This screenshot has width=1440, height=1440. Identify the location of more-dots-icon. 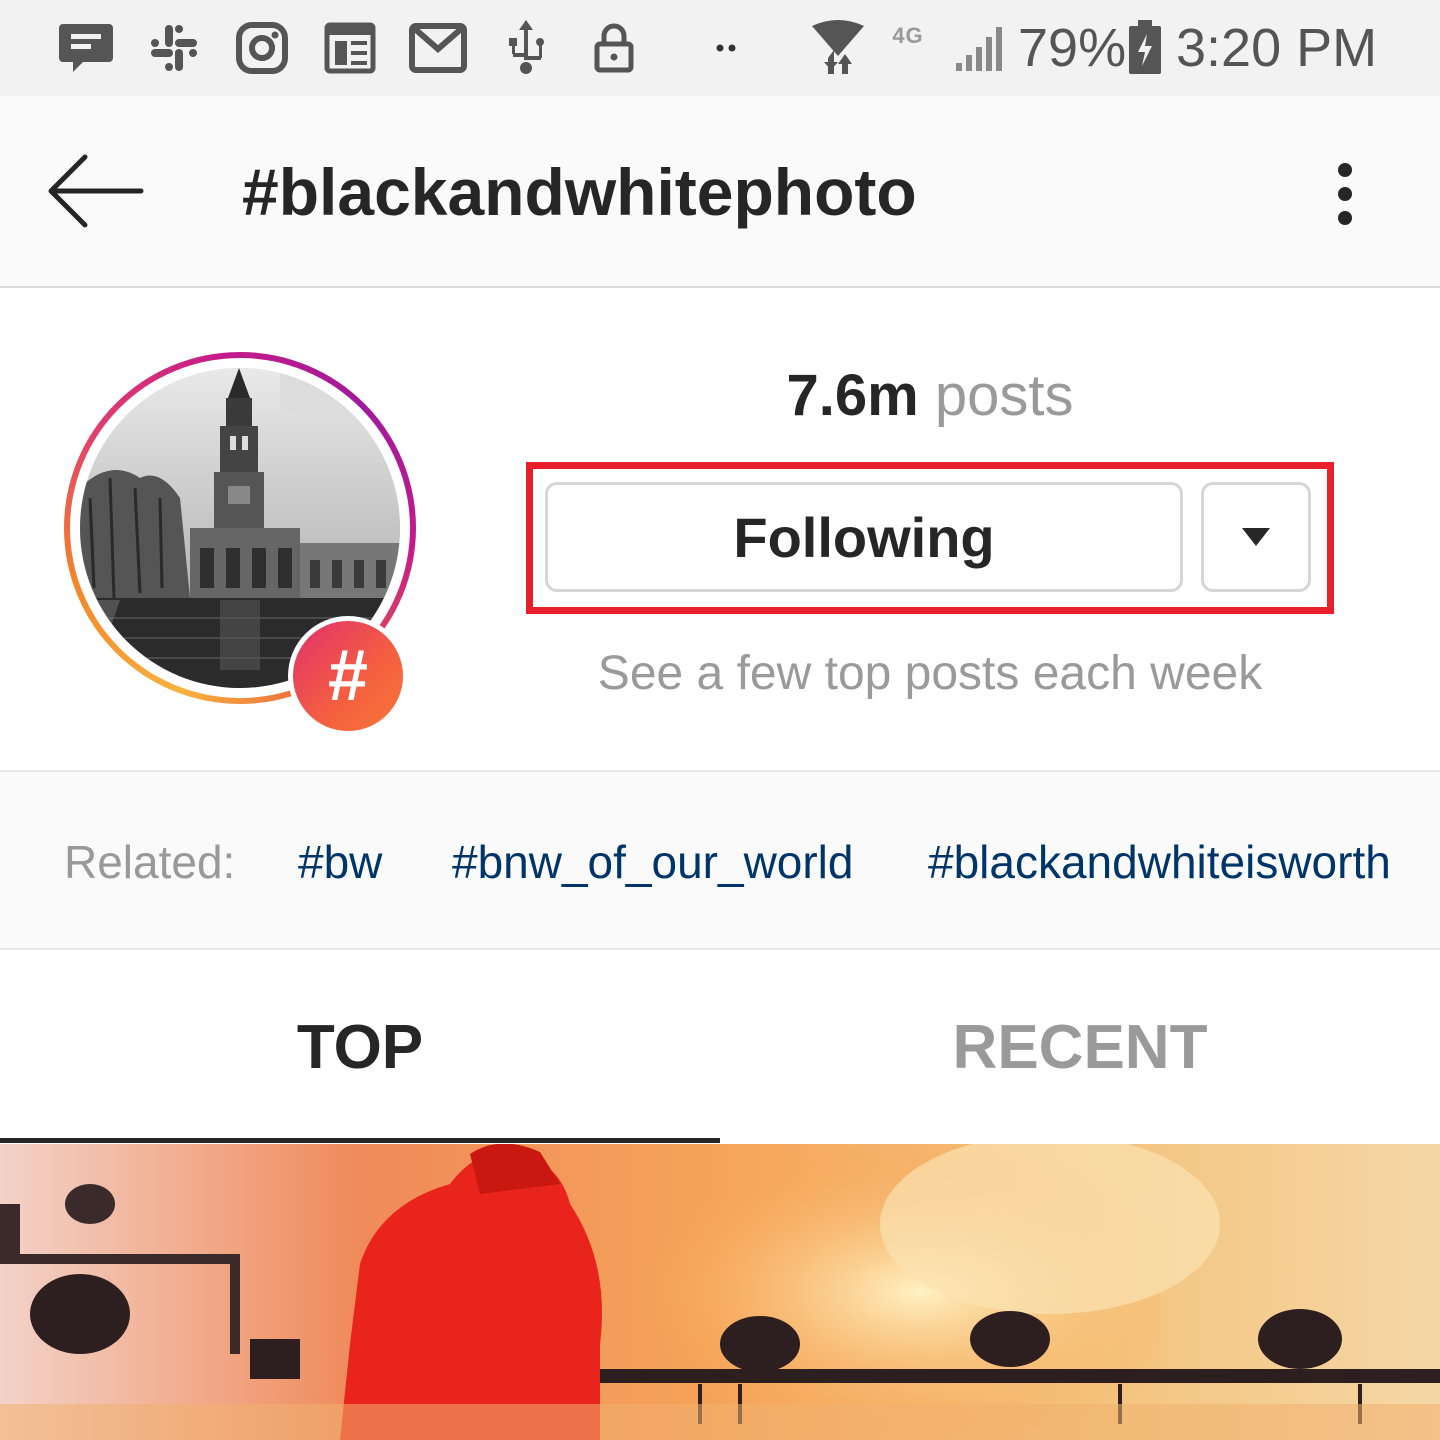
(726, 48).